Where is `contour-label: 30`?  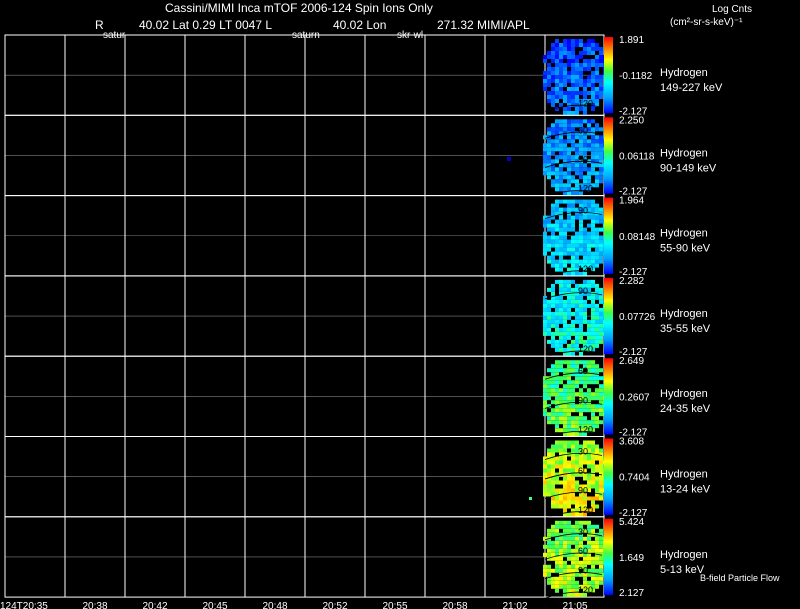
contour-label: 30 is located at coordinates (583, 452).